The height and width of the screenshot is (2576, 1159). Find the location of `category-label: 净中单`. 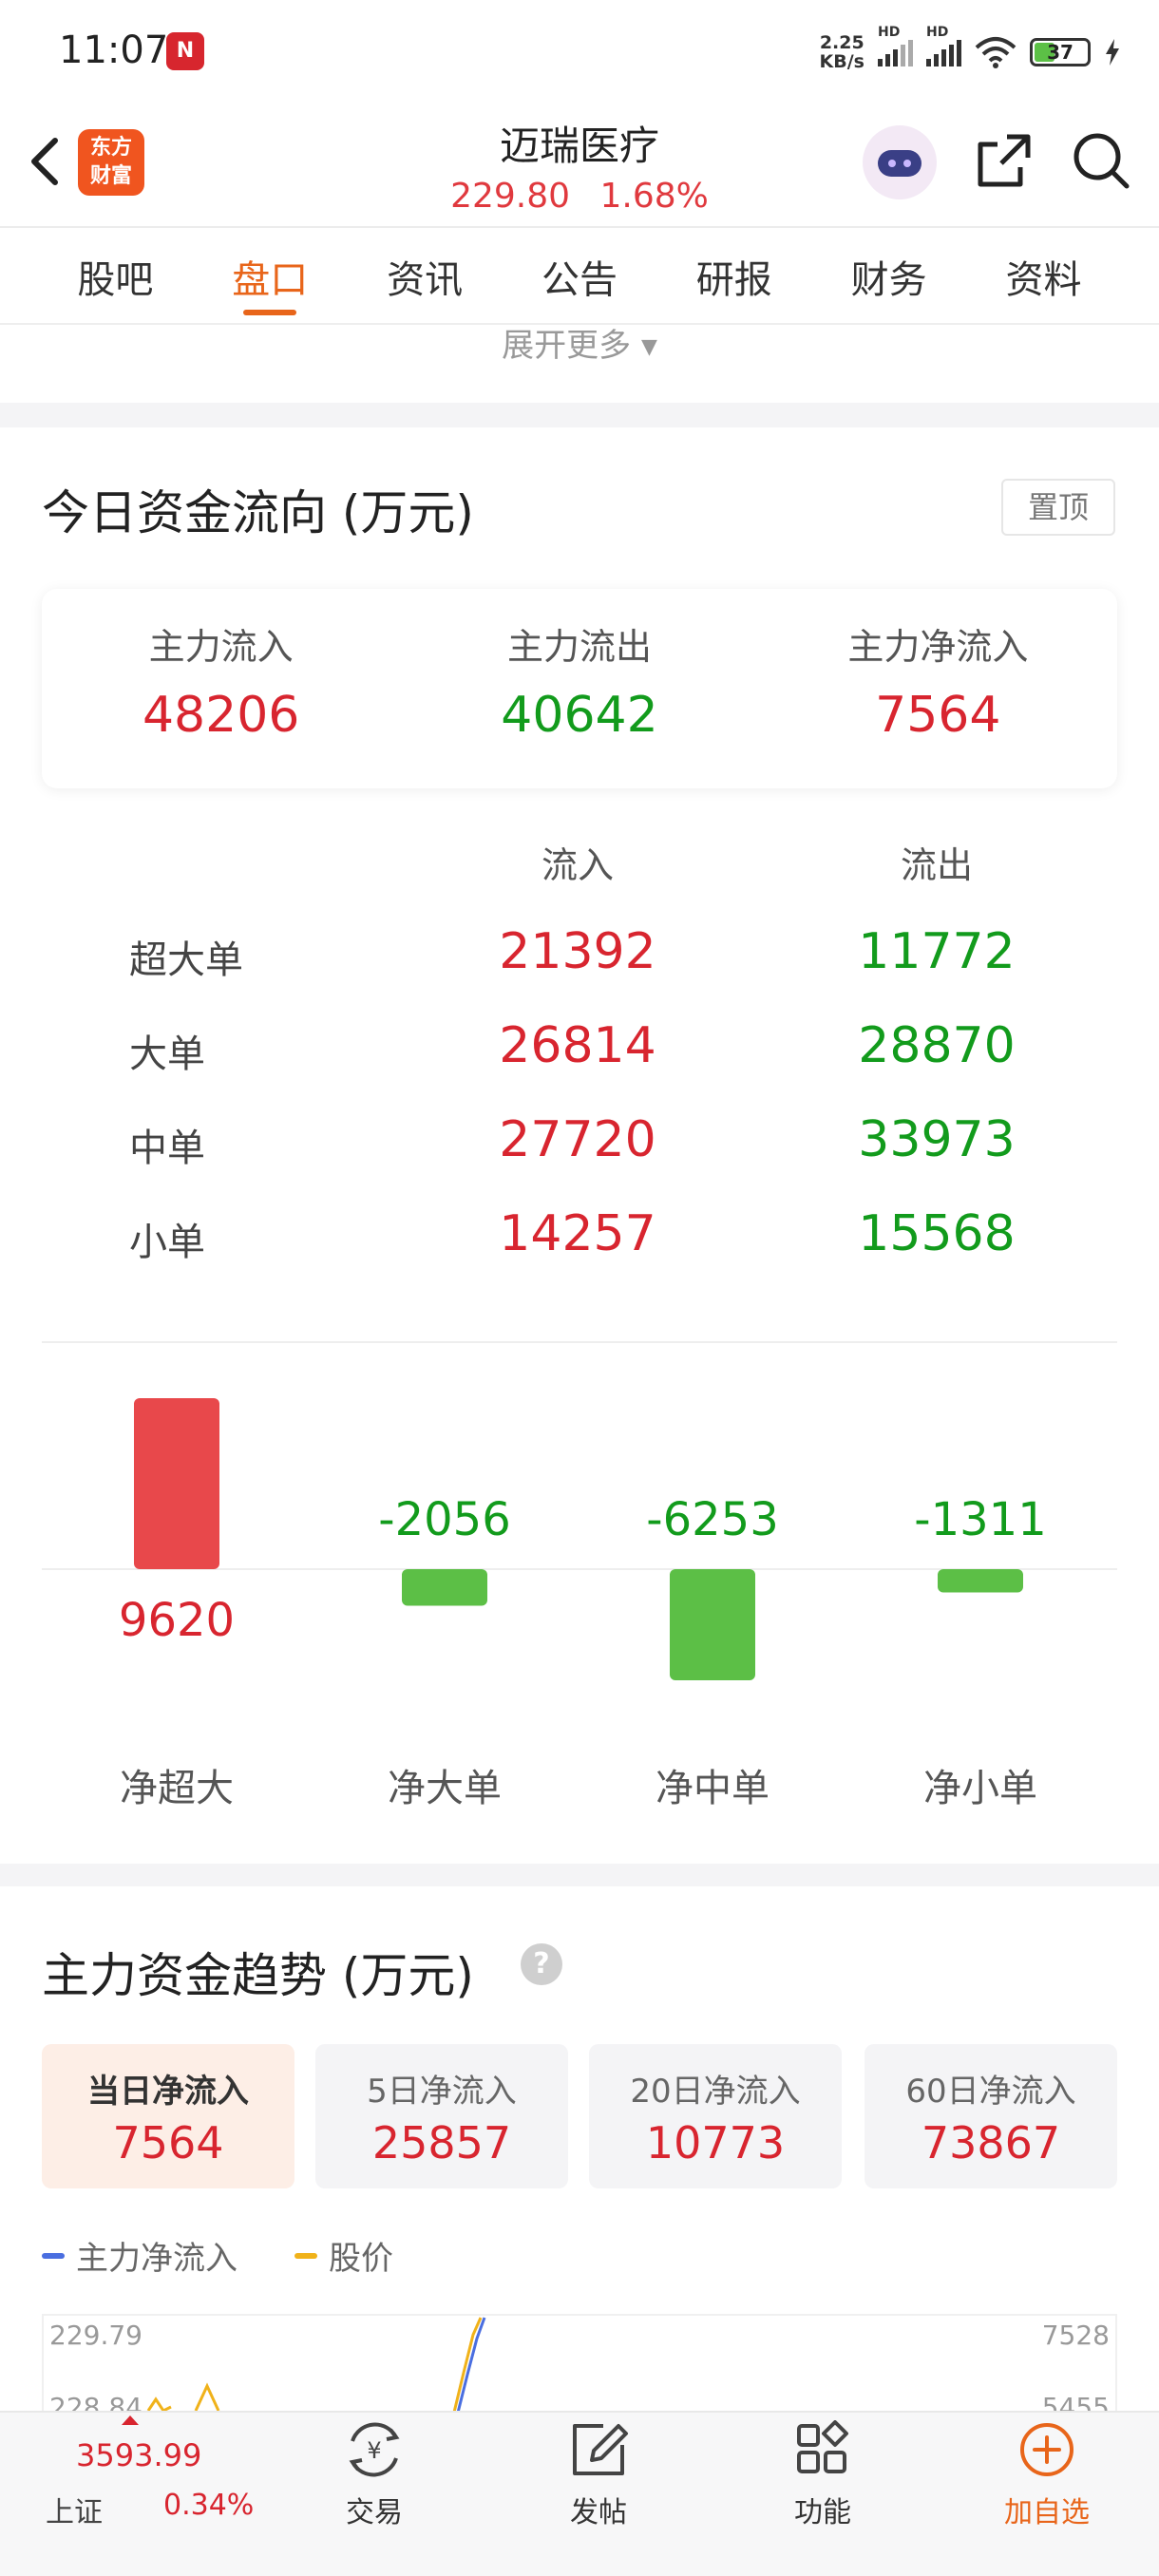

category-label: 净中单 is located at coordinates (713, 1788).